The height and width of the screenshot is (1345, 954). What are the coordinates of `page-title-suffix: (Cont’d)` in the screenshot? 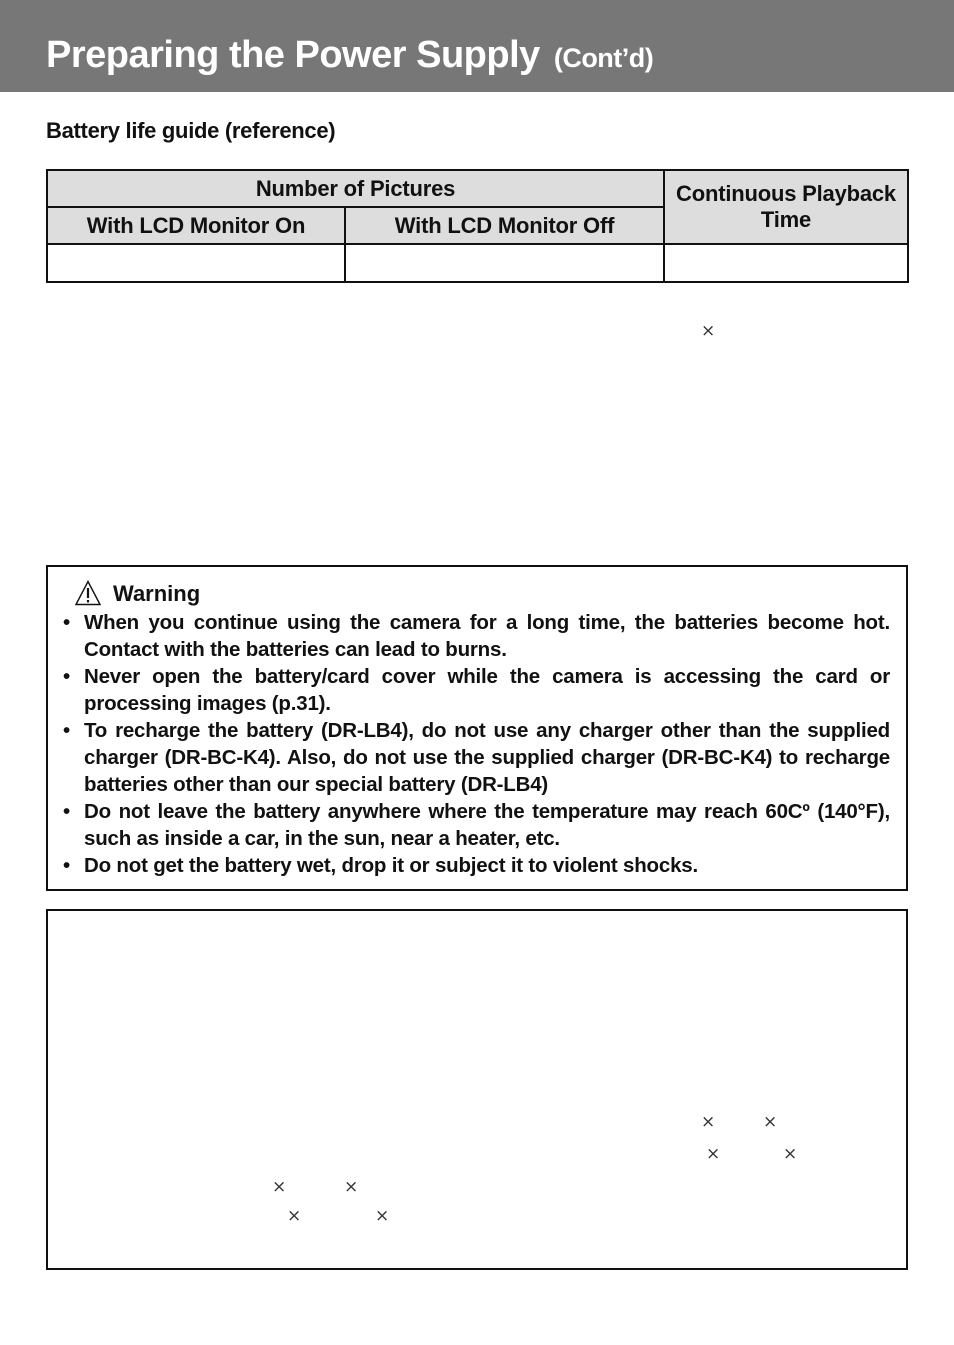 It's located at (603, 58).